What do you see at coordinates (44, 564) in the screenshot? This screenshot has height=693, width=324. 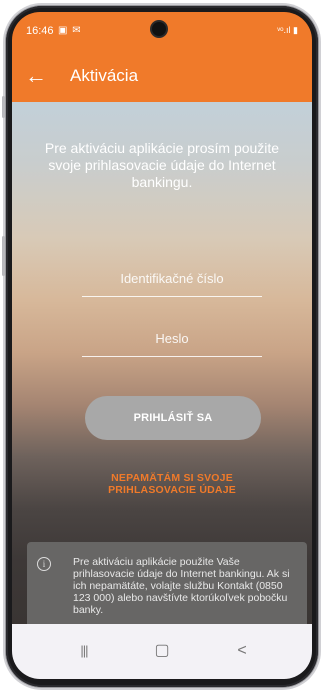 I see `info-icon: i` at bounding box center [44, 564].